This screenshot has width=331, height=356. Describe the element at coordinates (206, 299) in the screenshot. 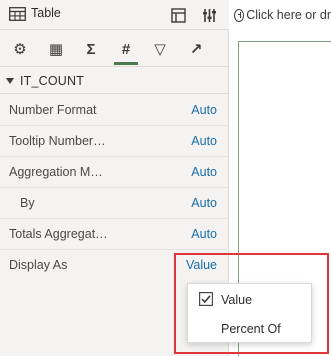

I see `checkbox-checked-icon` at that location.